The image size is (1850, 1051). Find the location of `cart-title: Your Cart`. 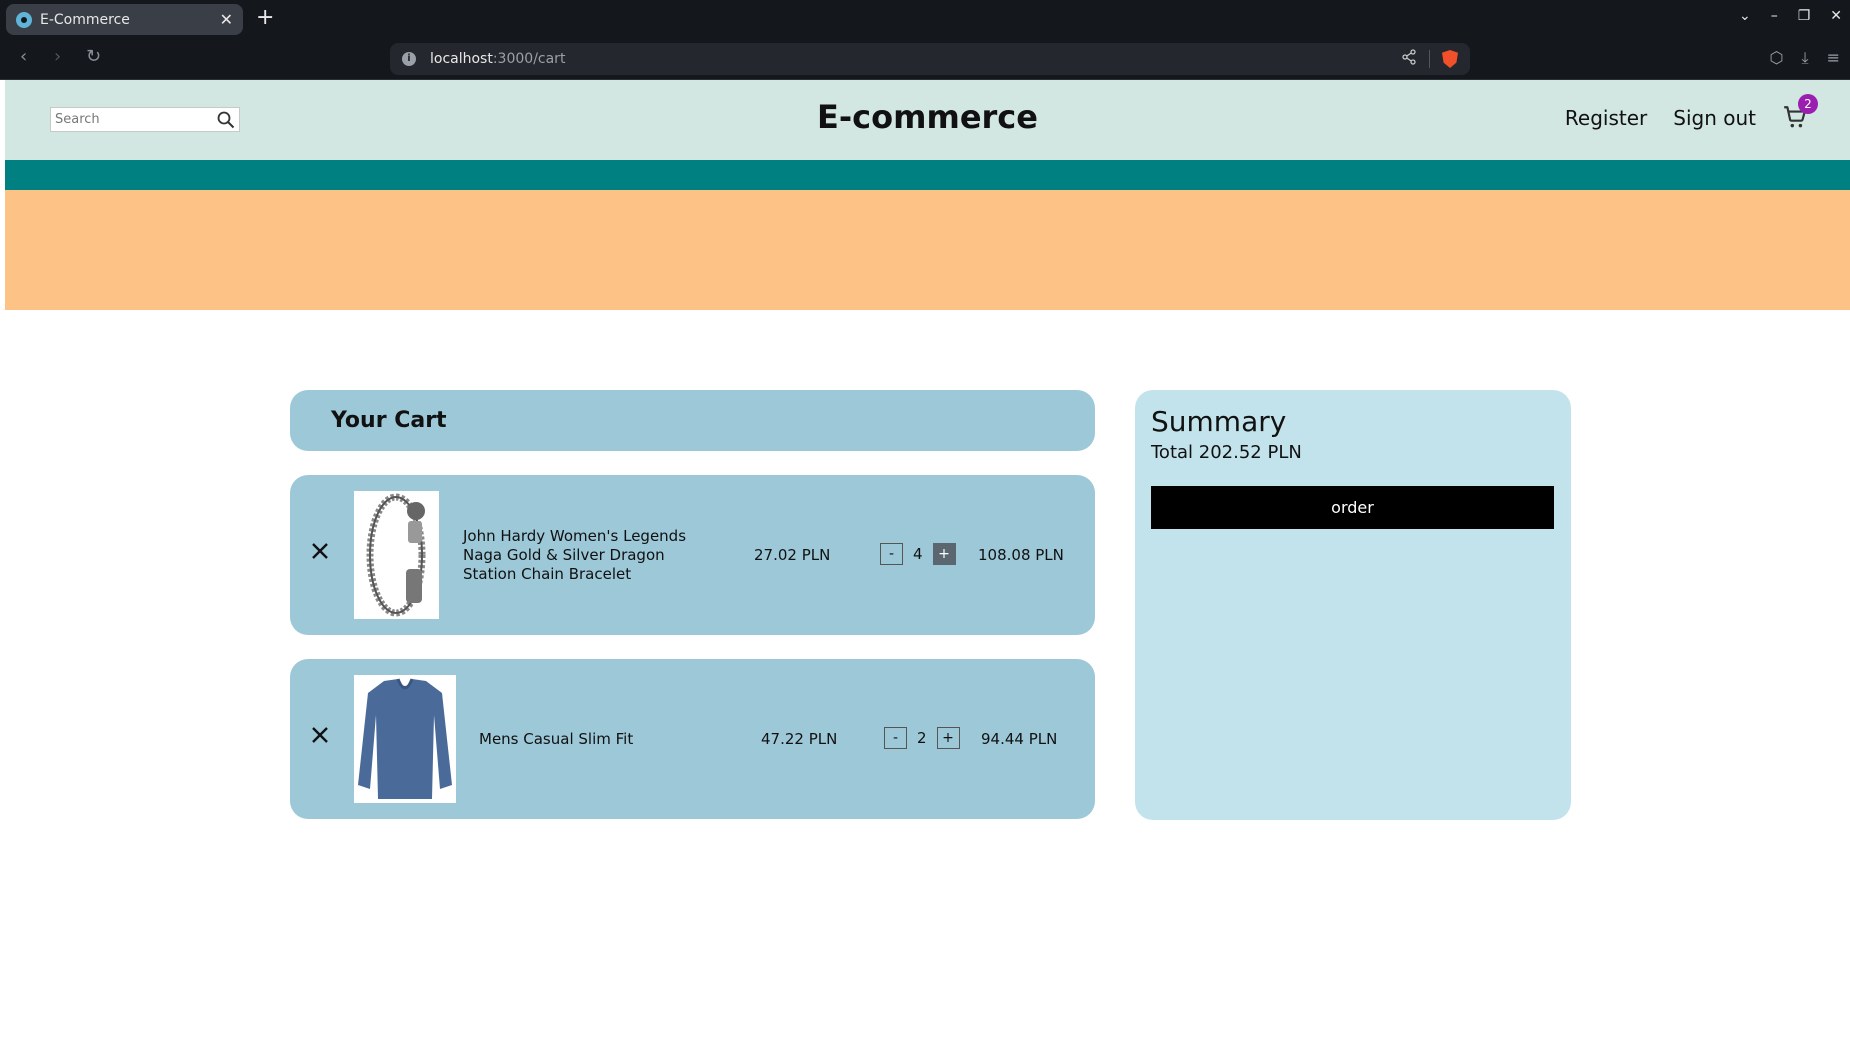

cart-title: Your Cart is located at coordinates (692, 420).